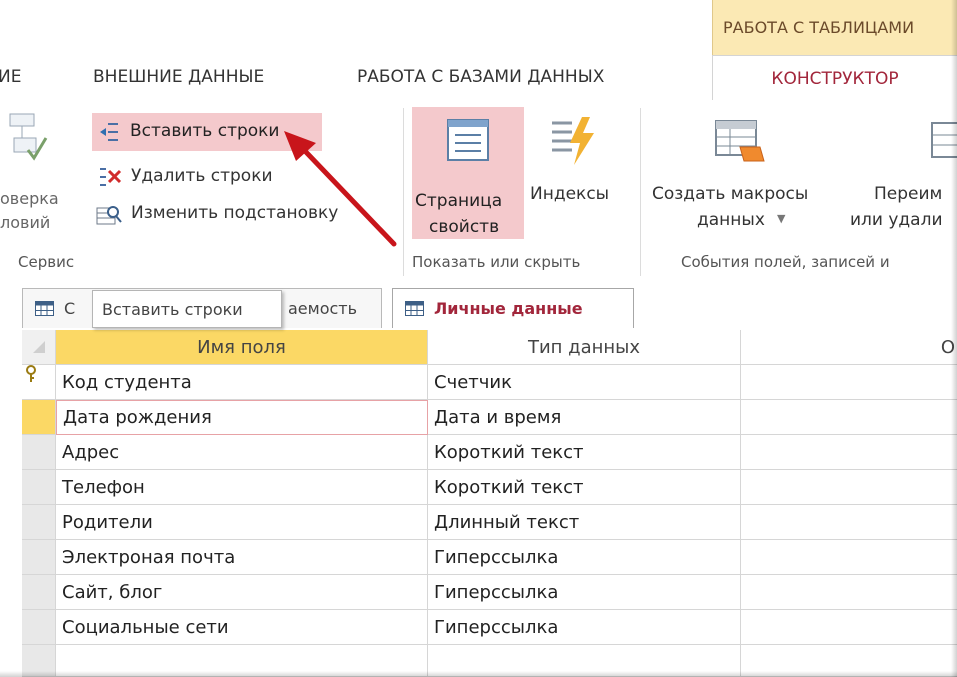 The width and height of the screenshot is (957, 677). Describe the element at coordinates (10, 77) in the screenshot. I see `tab-home: ИЕ` at that location.